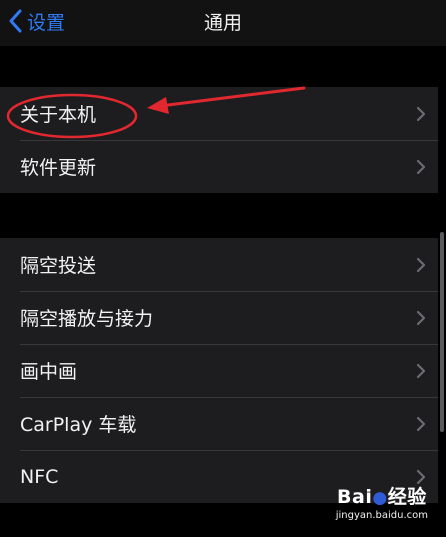 This screenshot has height=537, width=446. I want to click on navigation-bar: 设置 通用, so click(223, 23).